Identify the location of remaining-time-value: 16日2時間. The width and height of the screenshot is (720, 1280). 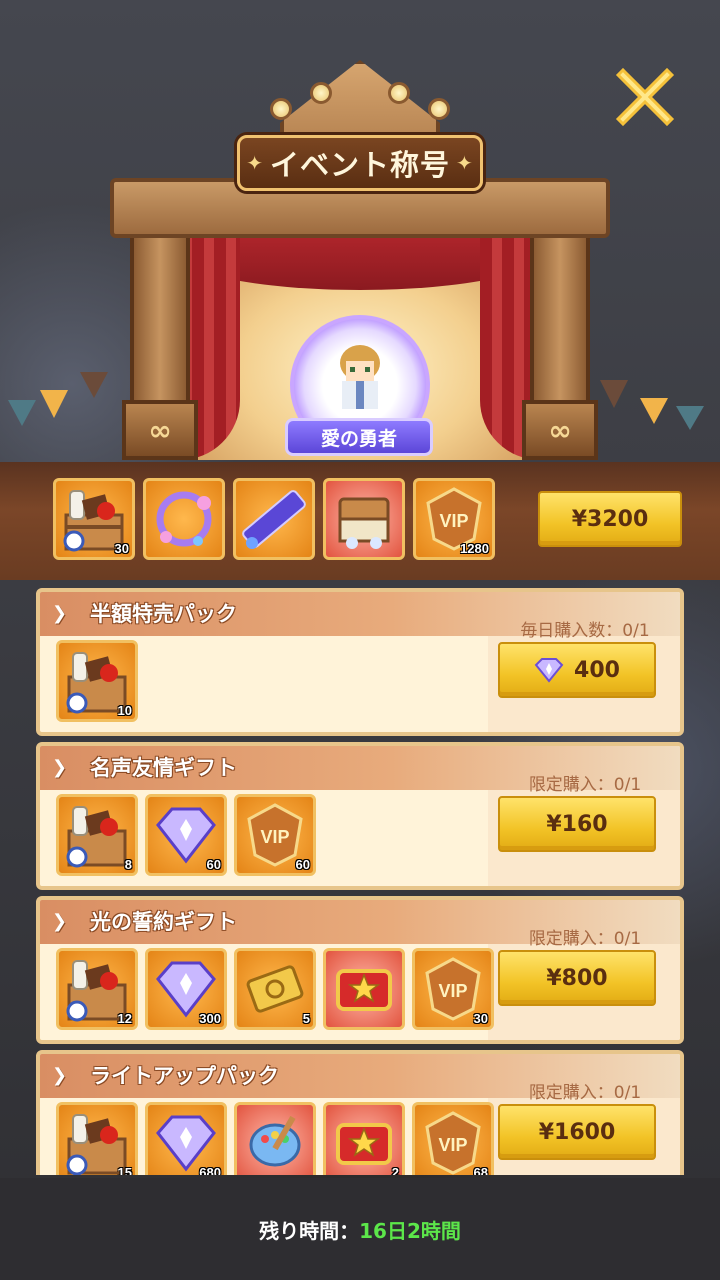
(410, 1231).